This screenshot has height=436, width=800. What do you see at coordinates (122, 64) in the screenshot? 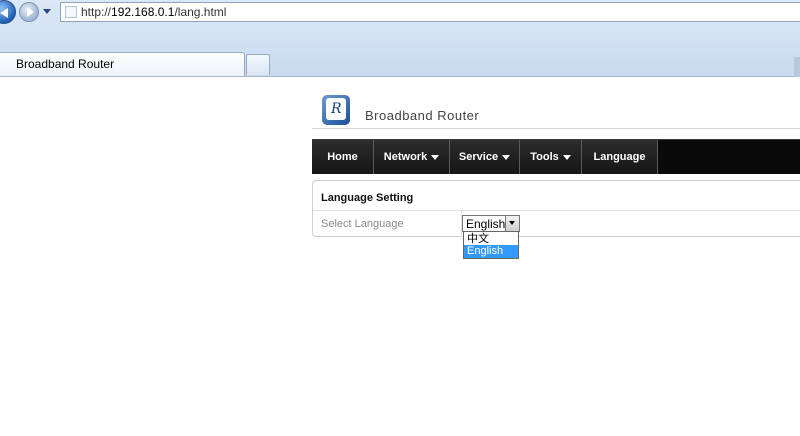
I see `tab-broadband-router: Broadband Router` at bounding box center [122, 64].